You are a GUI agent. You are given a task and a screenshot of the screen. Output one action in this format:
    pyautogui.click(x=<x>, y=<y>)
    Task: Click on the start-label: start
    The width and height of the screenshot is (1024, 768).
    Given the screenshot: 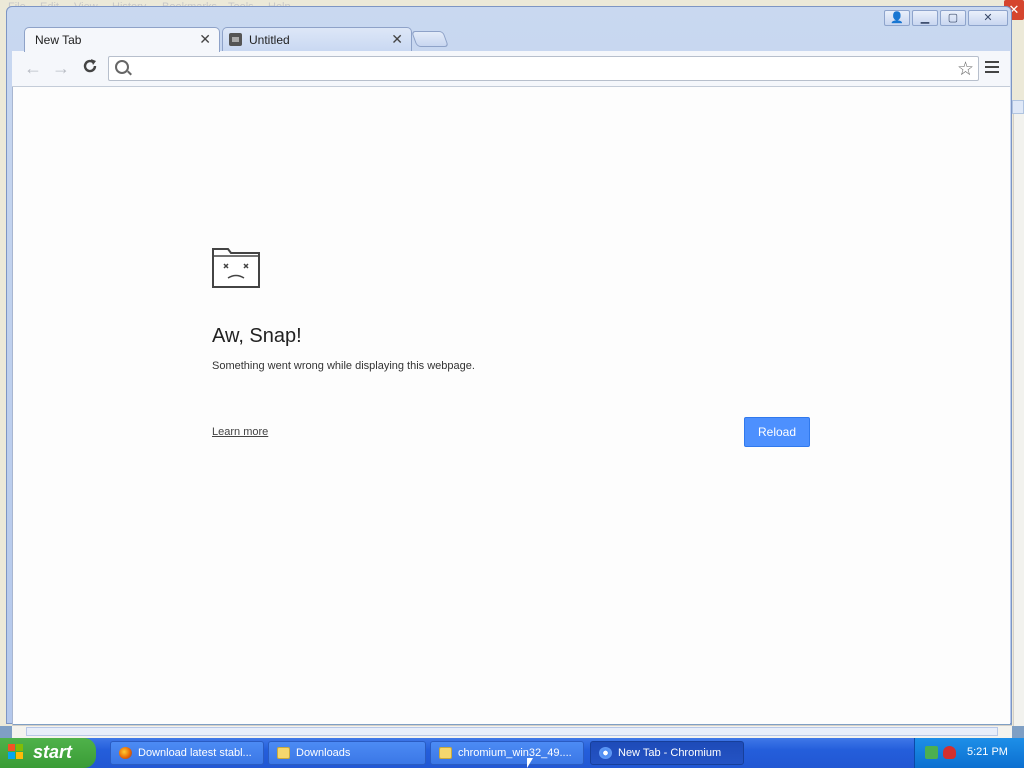 What is the action you would take?
    pyautogui.click(x=53, y=752)
    